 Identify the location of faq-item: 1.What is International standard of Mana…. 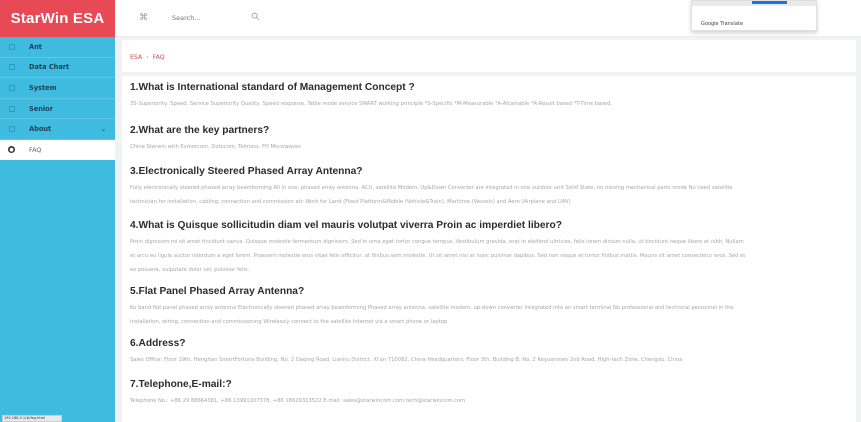
(490, 96).